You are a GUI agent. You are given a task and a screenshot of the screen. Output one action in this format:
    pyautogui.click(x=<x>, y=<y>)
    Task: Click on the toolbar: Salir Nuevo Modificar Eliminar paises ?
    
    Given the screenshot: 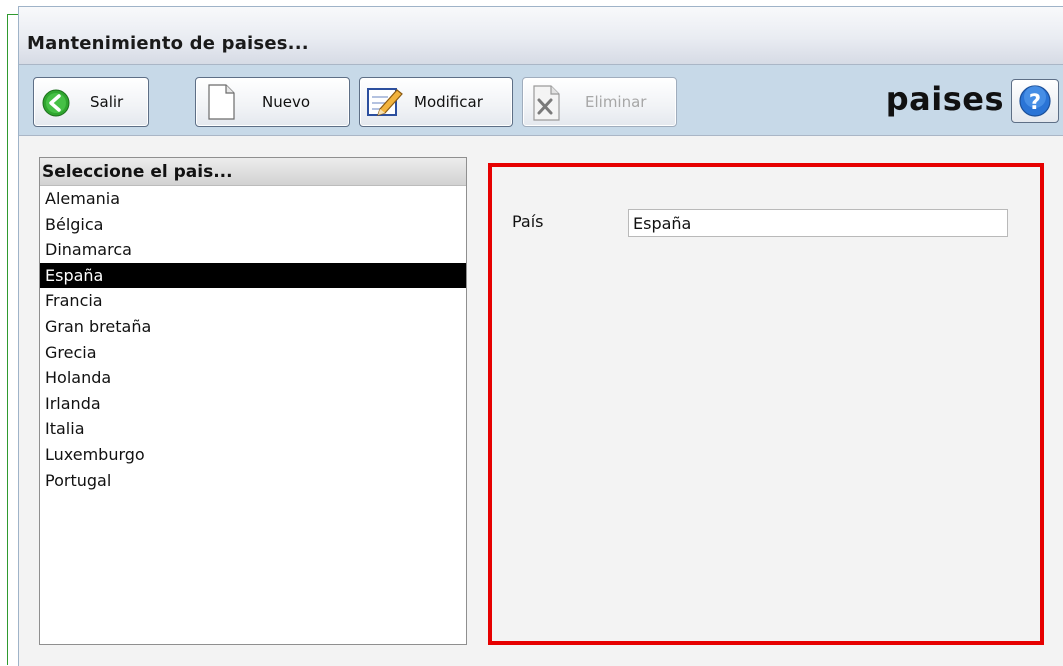 What is the action you would take?
    pyautogui.click(x=541, y=100)
    